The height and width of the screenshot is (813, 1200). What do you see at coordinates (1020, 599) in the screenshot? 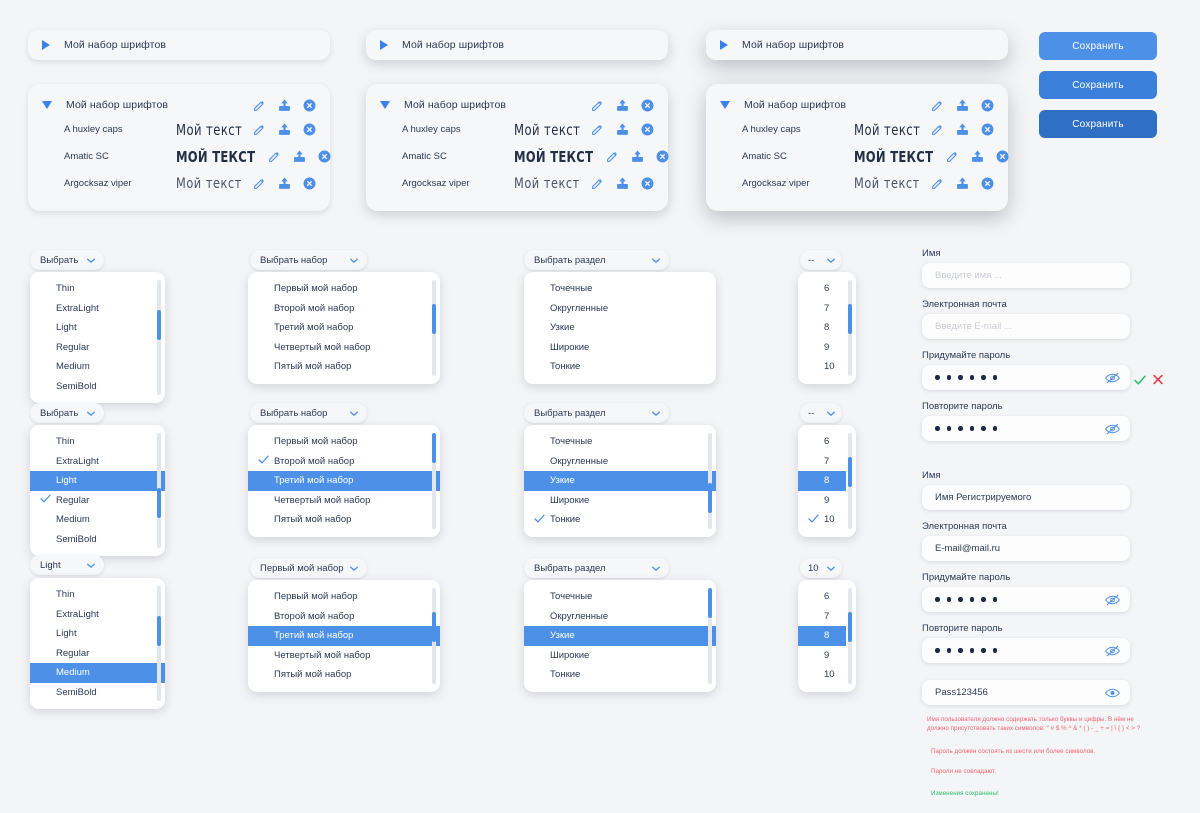
I see `password-input` at bounding box center [1020, 599].